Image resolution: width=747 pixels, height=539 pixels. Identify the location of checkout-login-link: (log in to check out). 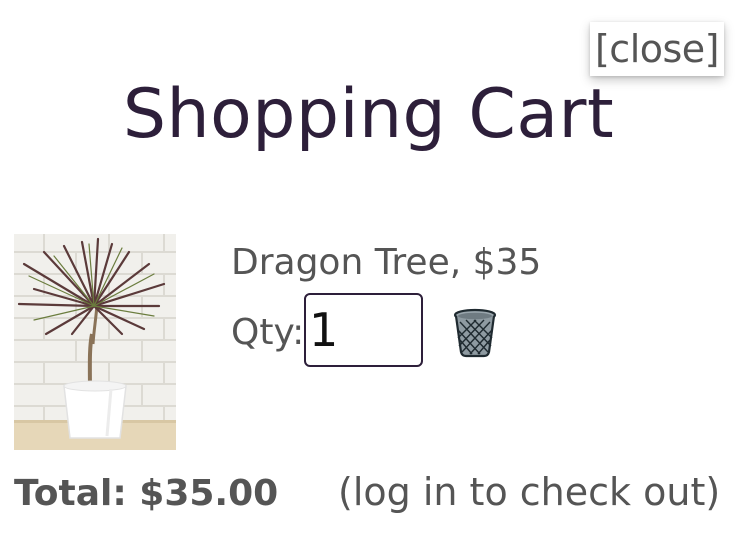
(529, 492).